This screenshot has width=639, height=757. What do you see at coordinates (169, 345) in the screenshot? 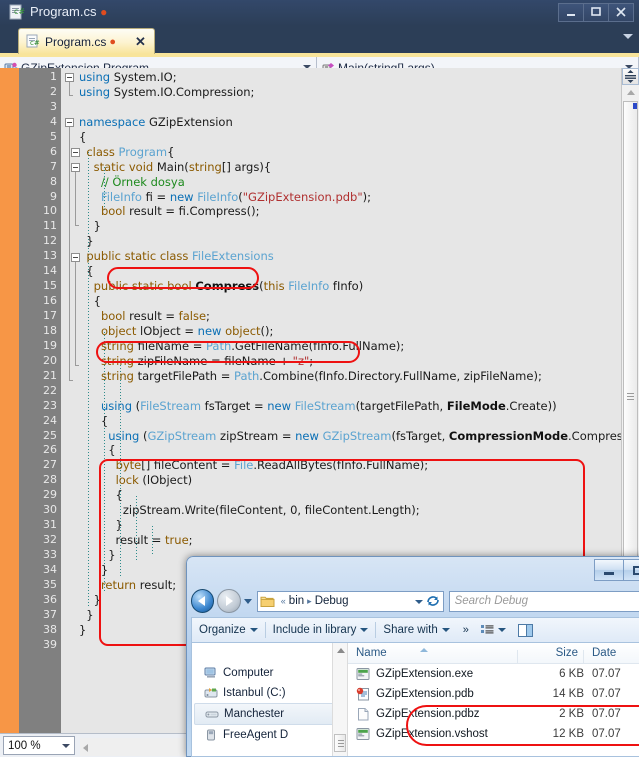
I see `code-token: fileName =` at bounding box center [169, 345].